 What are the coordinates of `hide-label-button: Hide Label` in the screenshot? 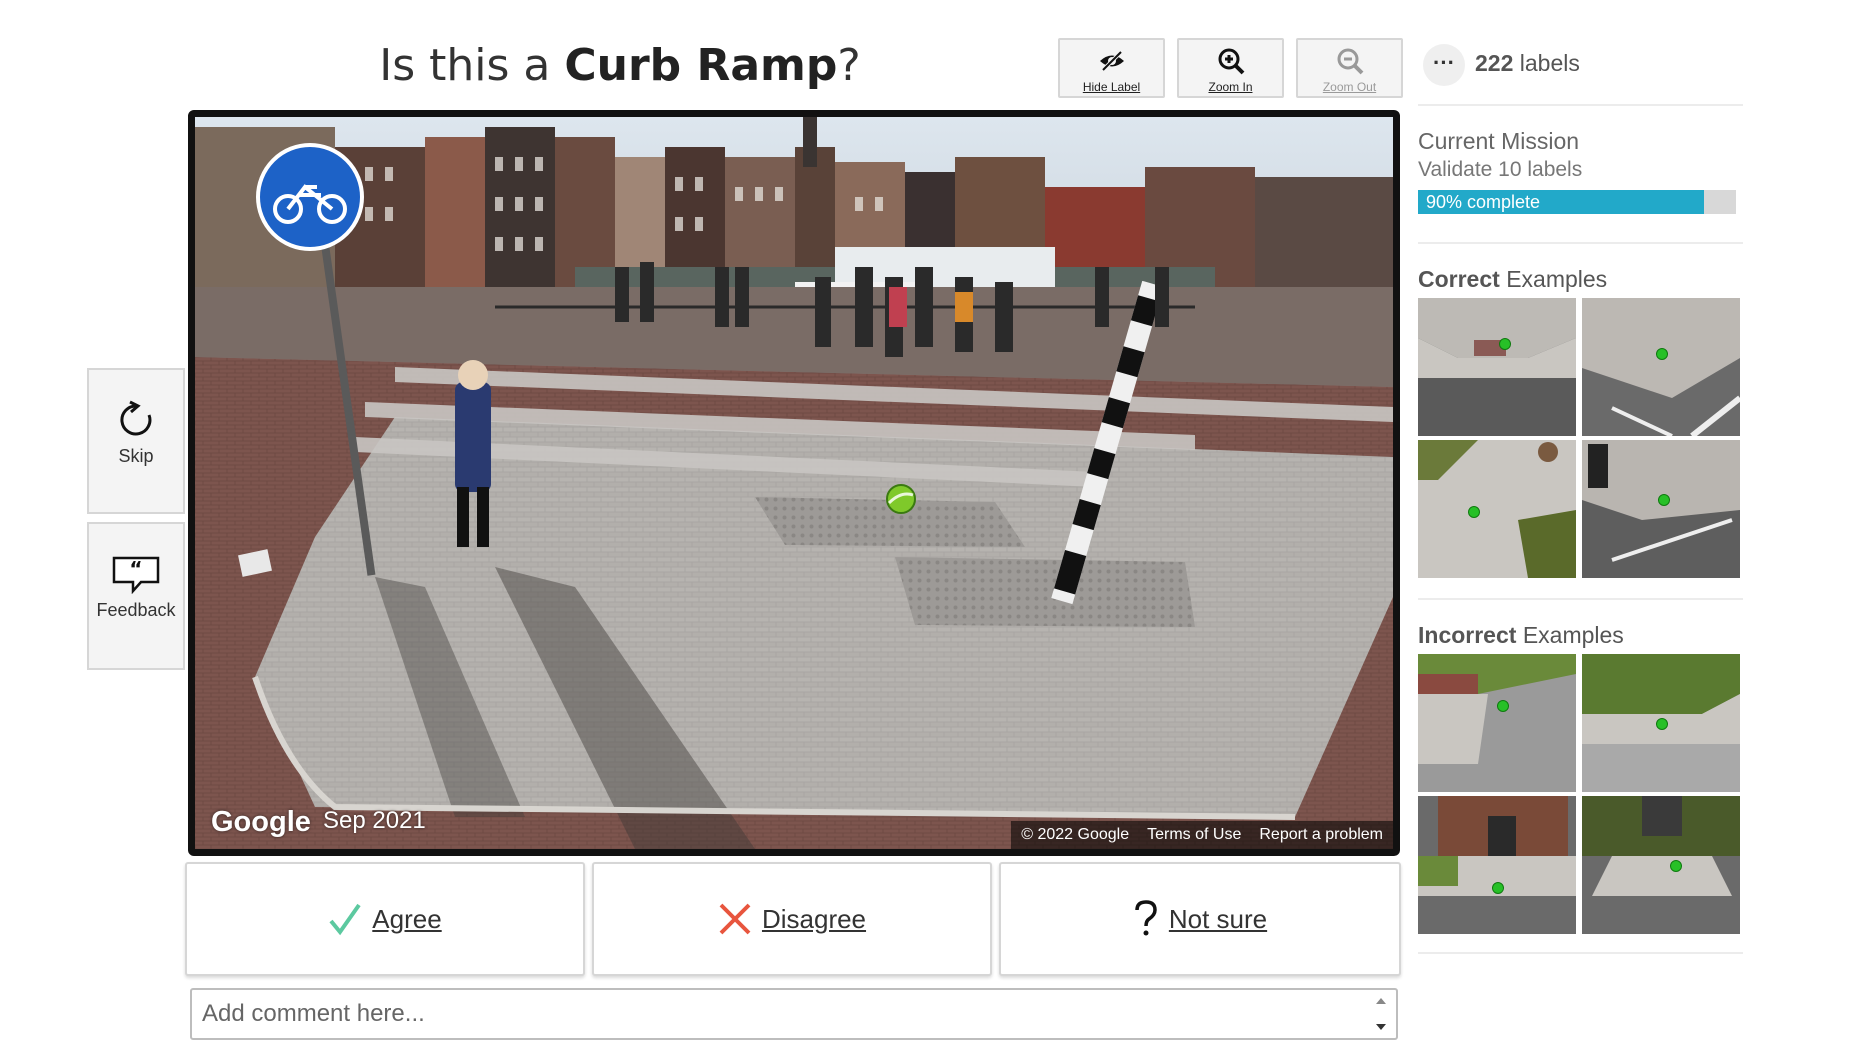 It's located at (1111, 68).